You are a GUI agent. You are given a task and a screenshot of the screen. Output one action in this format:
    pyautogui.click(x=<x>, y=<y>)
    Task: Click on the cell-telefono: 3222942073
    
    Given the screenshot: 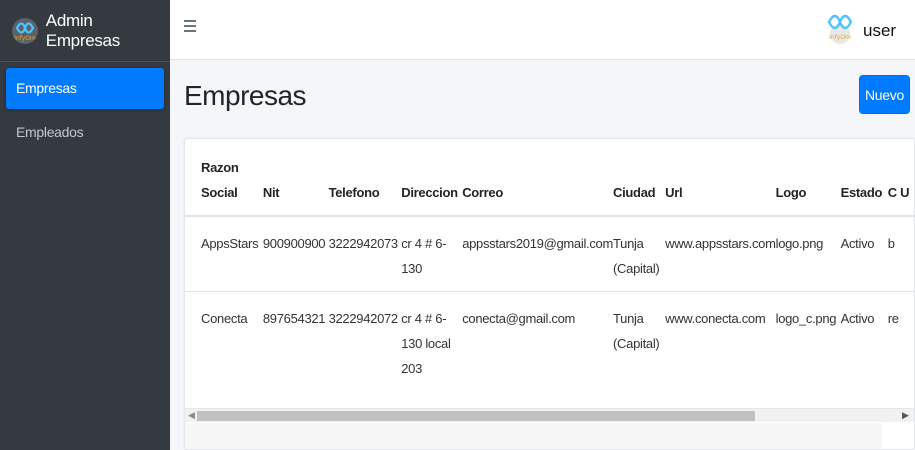 What is the action you would take?
    pyautogui.click(x=365, y=253)
    